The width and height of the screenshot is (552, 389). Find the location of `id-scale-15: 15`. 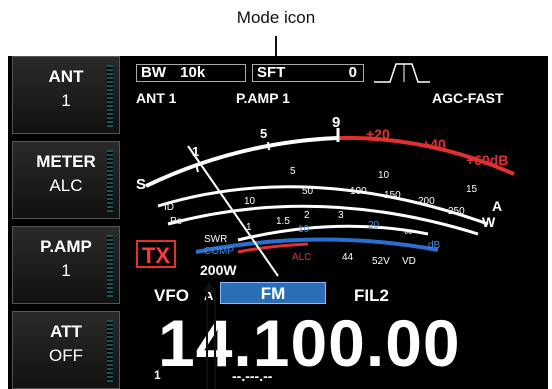

id-scale-15: 15 is located at coordinates (472, 189).